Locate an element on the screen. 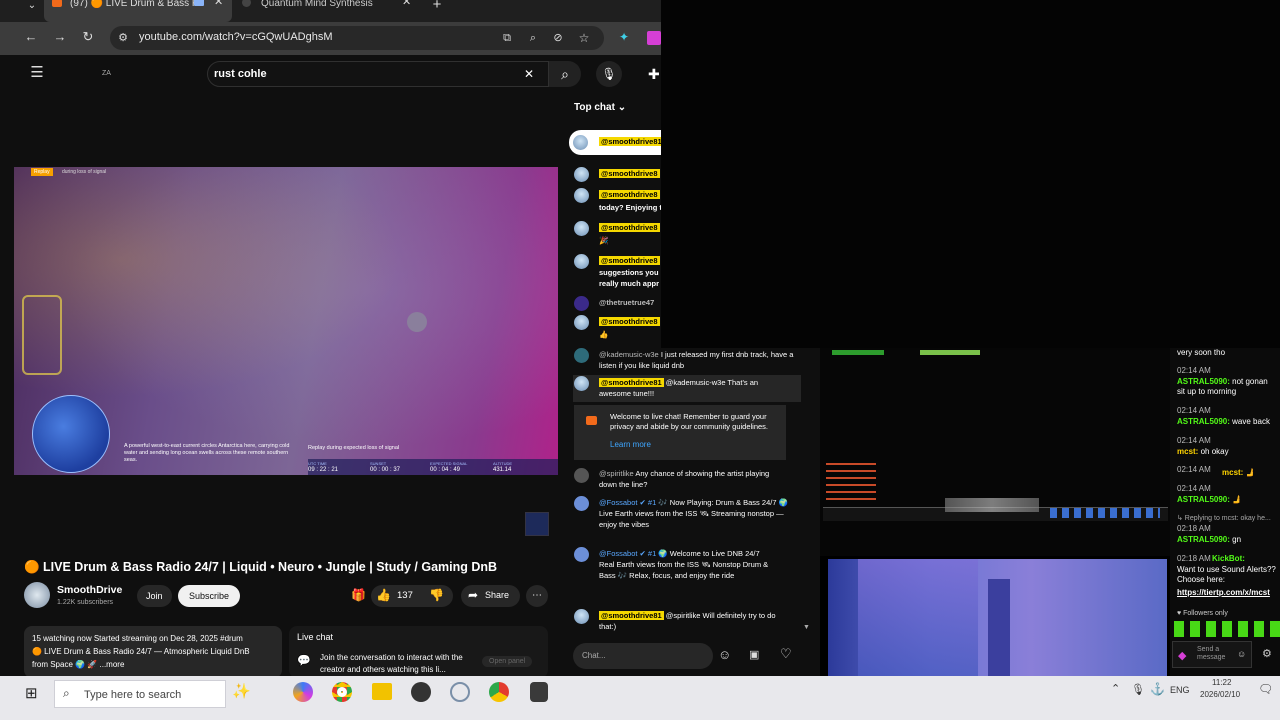 The image size is (1280, 720). bookmark-star-icon: ☆ is located at coordinates (584, 38).